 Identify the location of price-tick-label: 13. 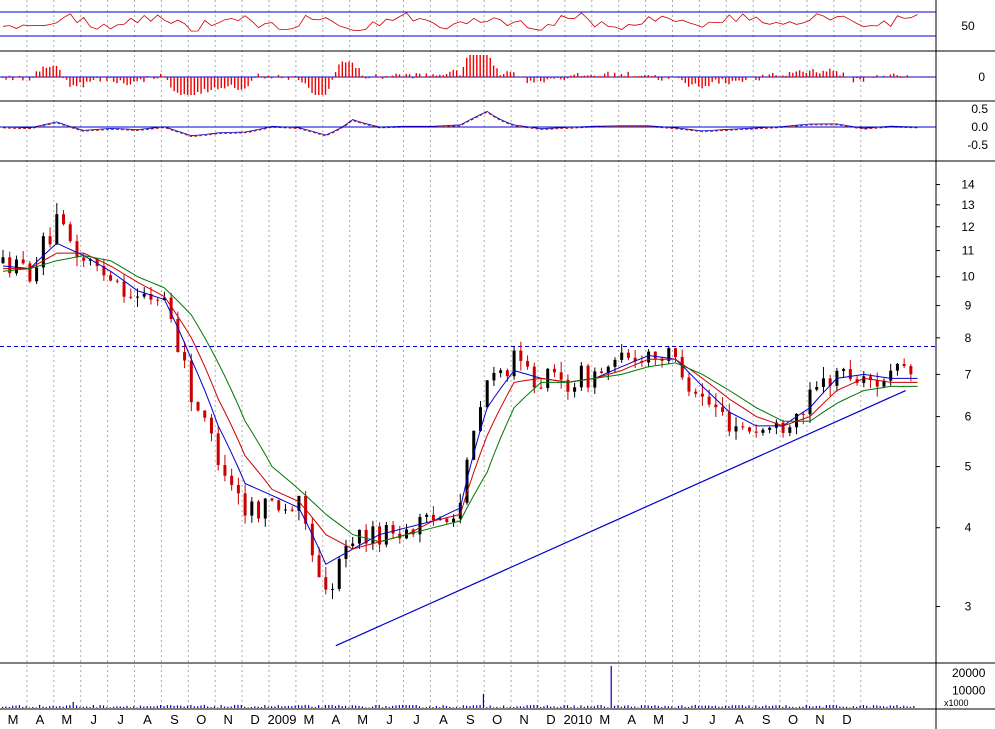
(968, 205).